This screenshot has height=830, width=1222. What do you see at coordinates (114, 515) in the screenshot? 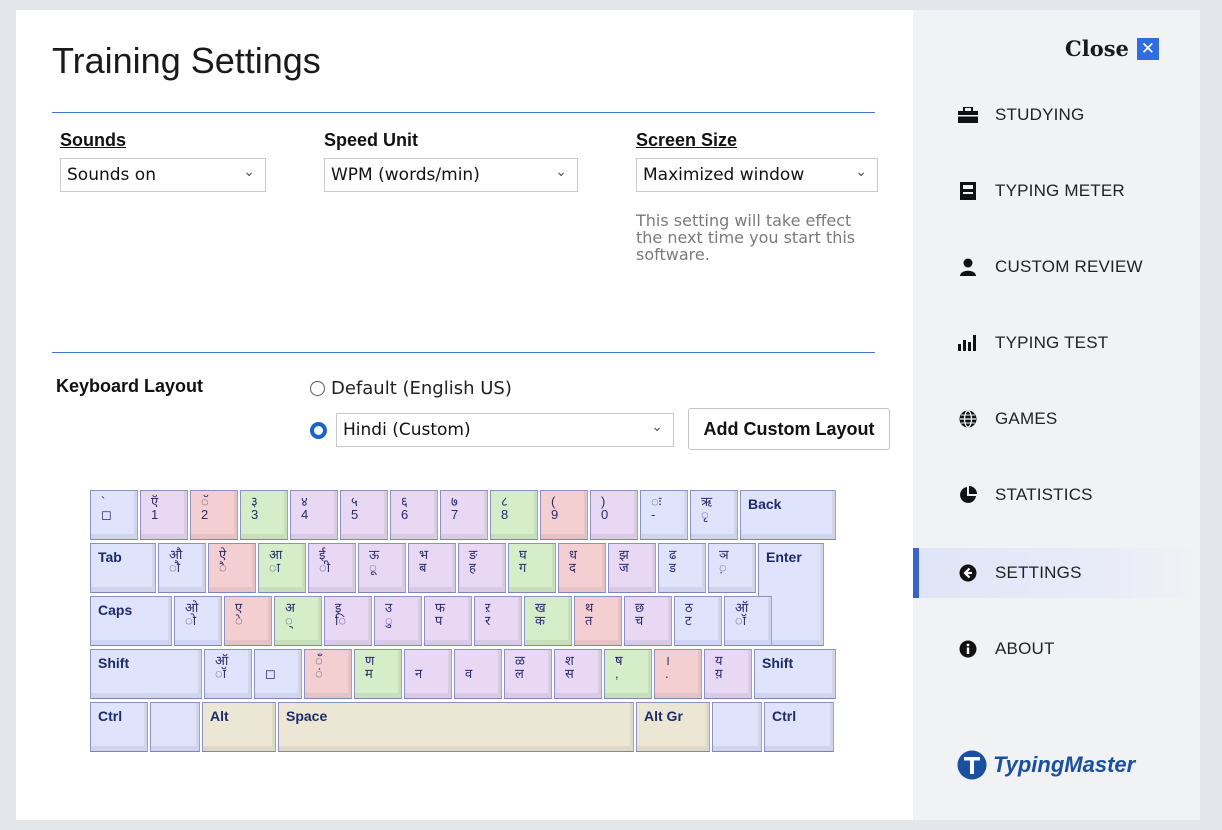
I see `keyboard-key: ` ◻` at bounding box center [114, 515].